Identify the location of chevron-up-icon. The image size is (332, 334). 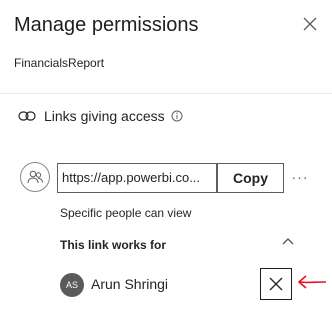
(288, 241).